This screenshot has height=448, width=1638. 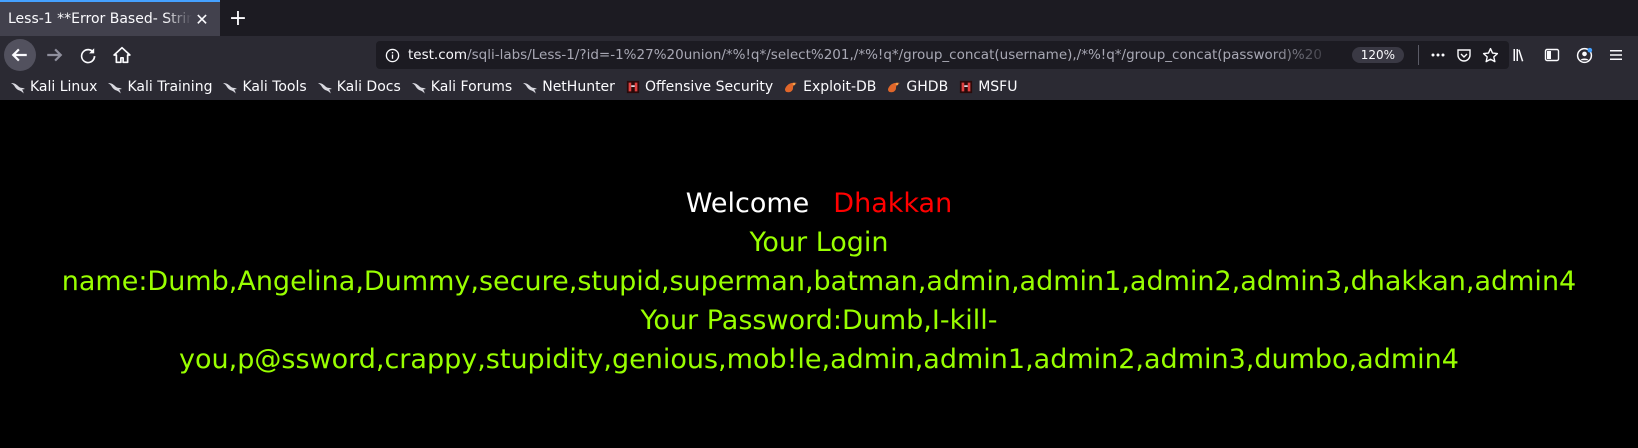 I want to click on bookmark-kali-docs: Kali Docs, so click(x=359, y=87).